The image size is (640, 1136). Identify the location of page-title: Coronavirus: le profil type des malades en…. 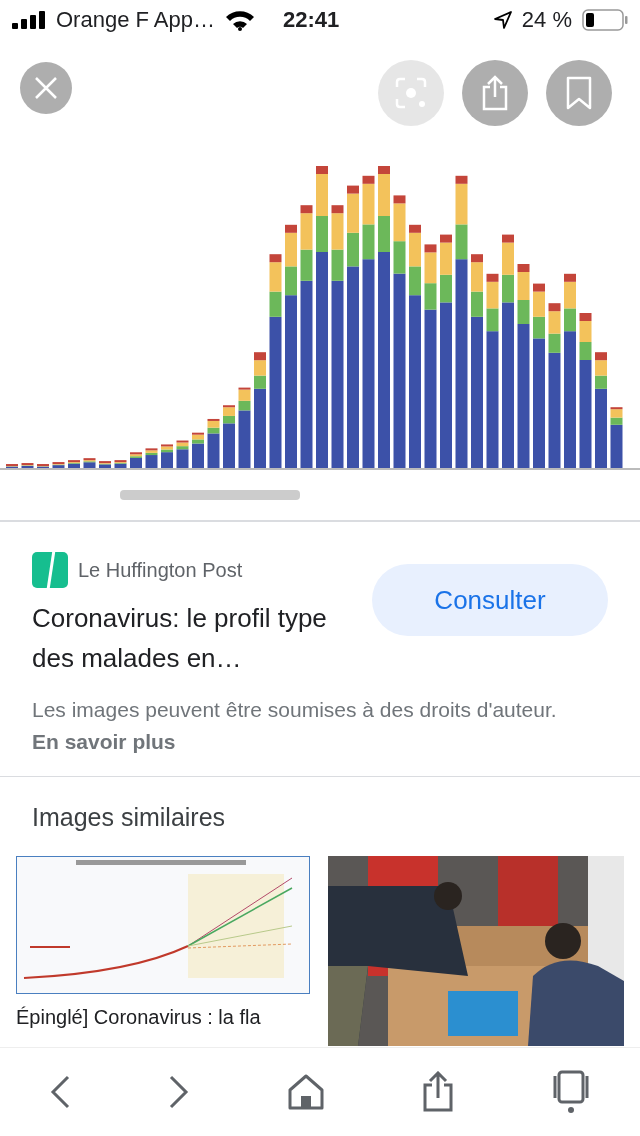
(192, 638).